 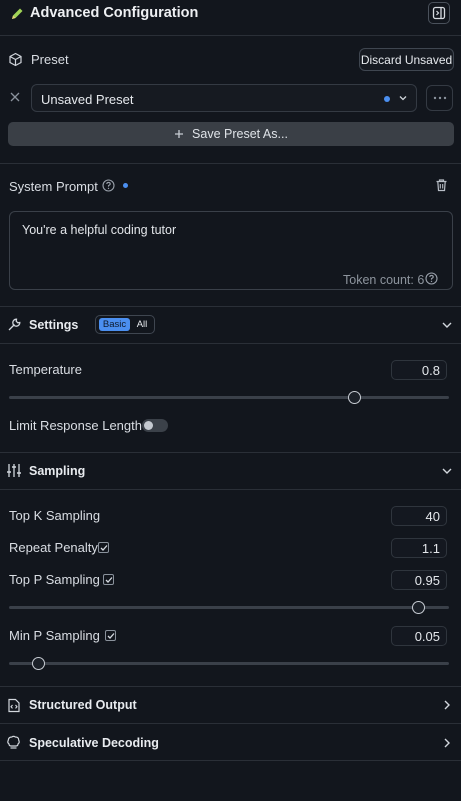 What do you see at coordinates (13, 742) in the screenshot?
I see `brain-icon` at bounding box center [13, 742].